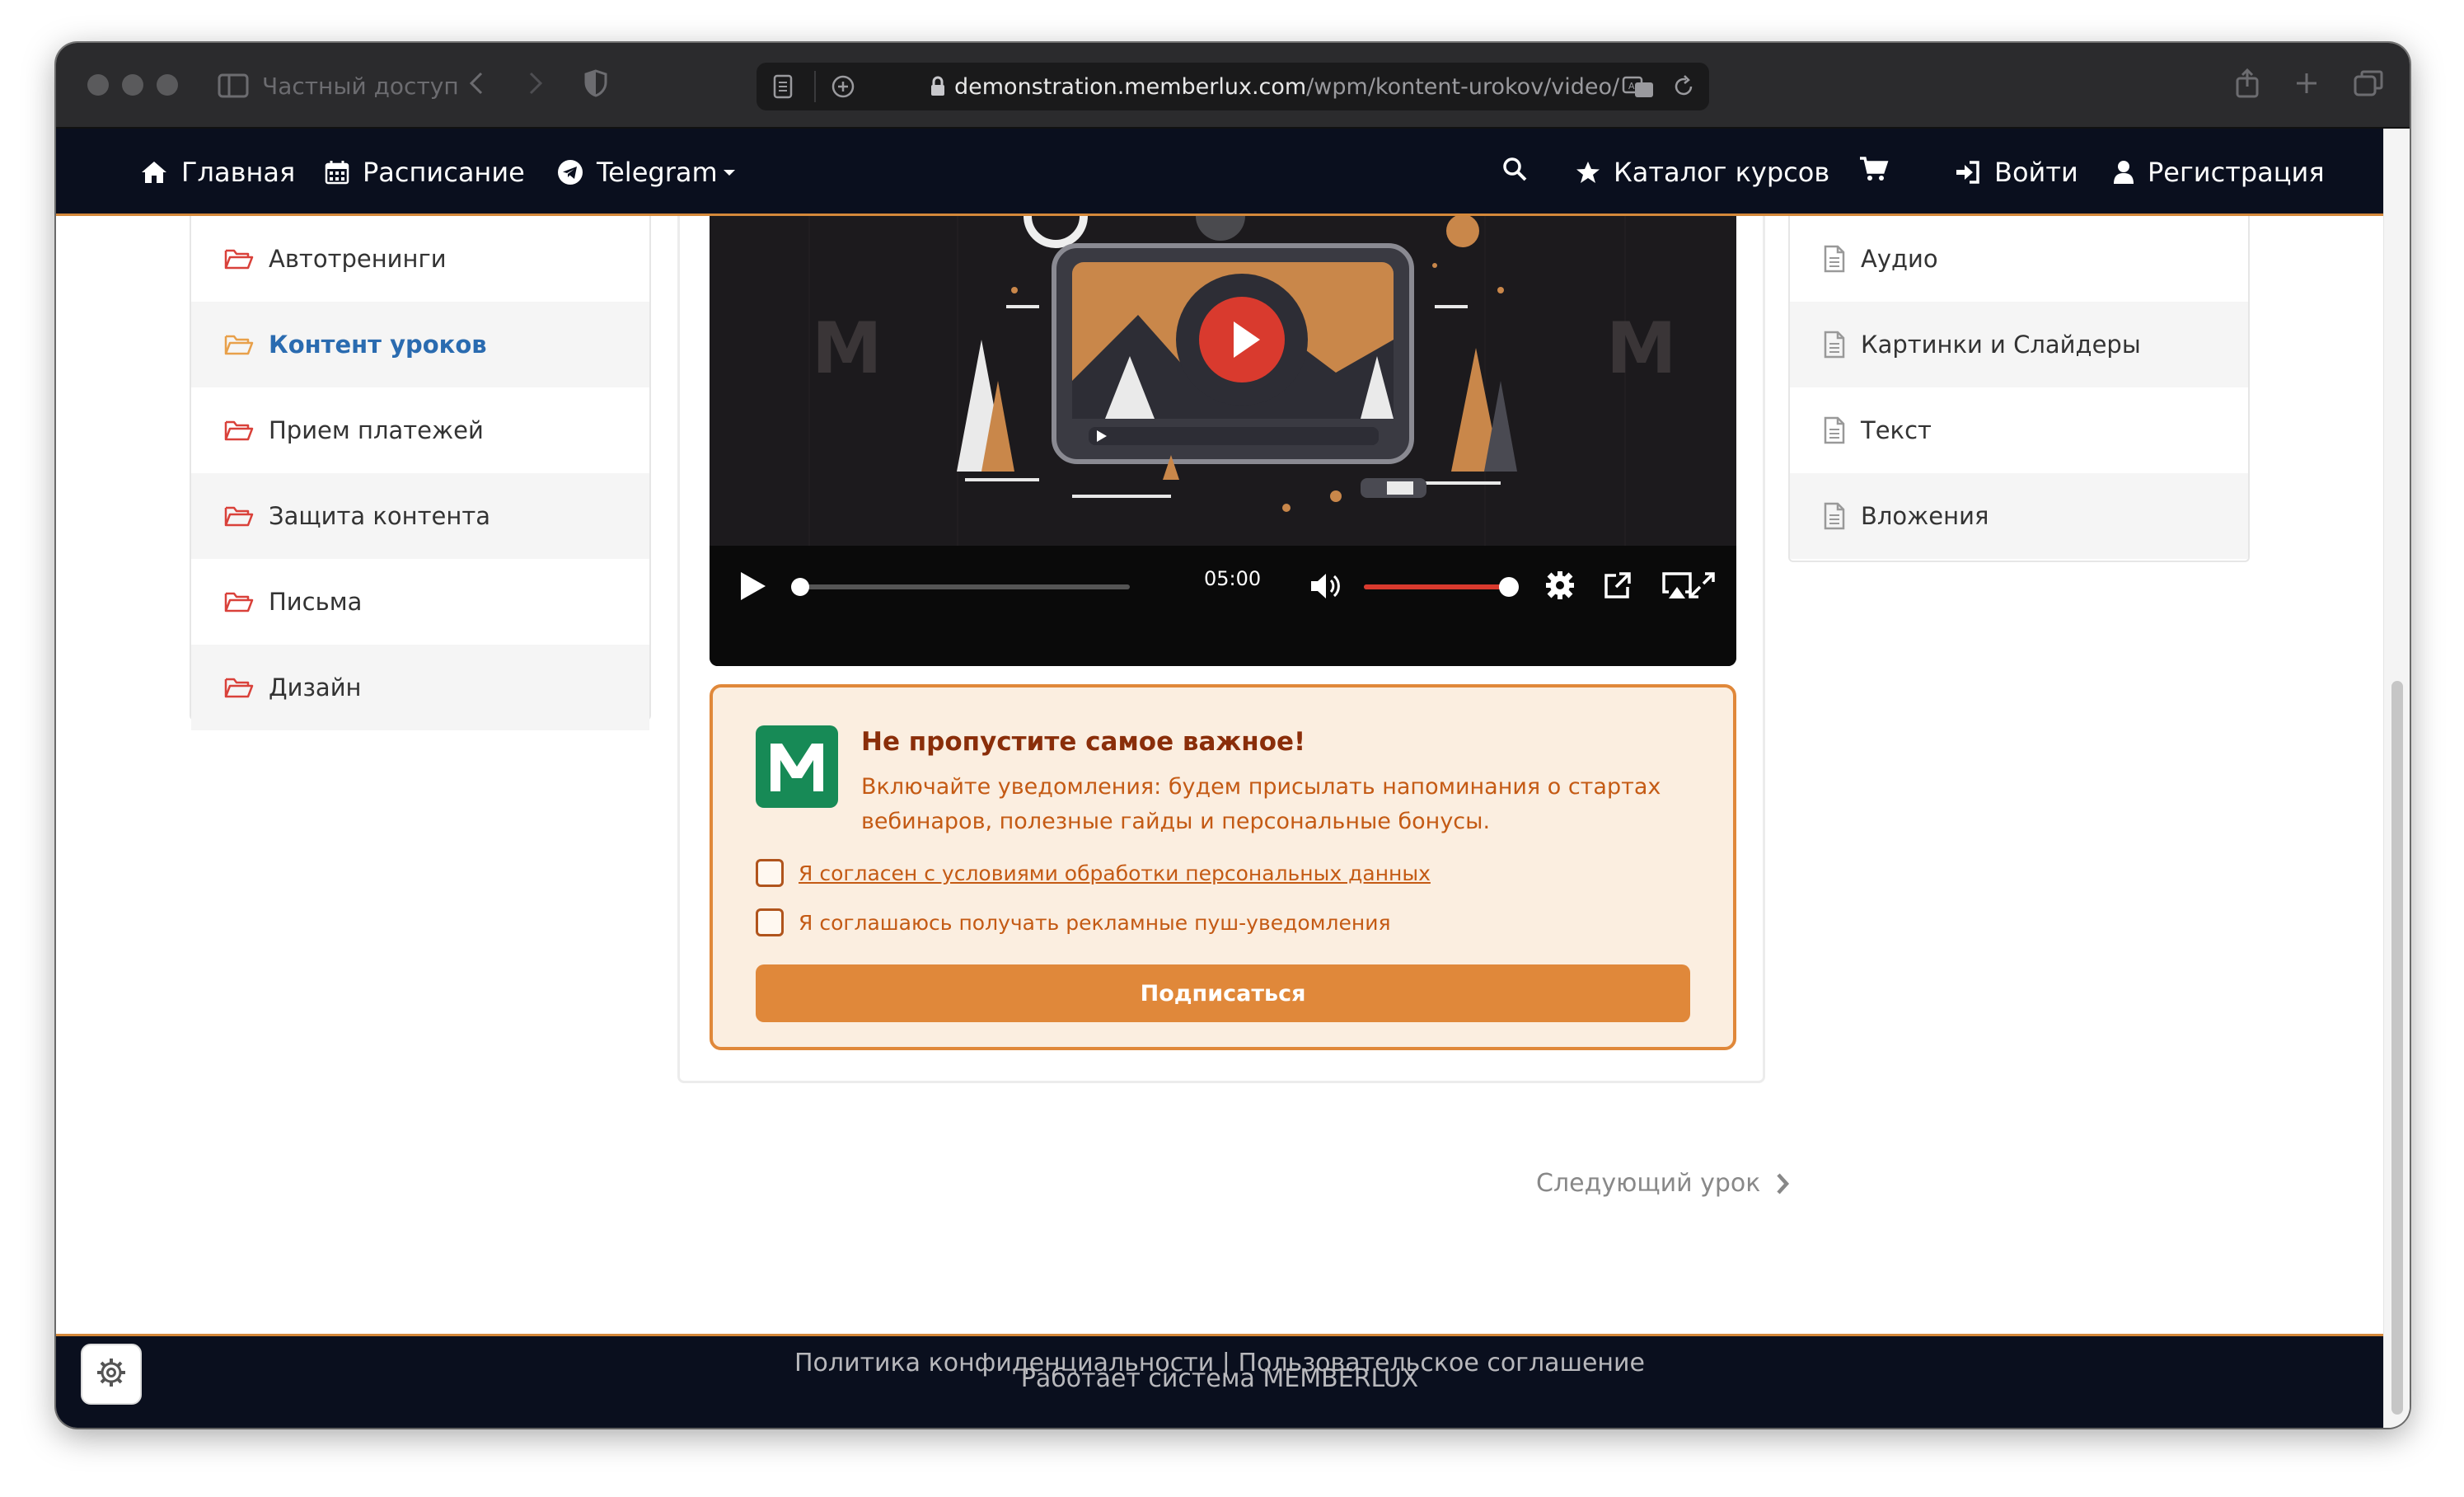 This screenshot has height=1497, width=2464. I want to click on volume-slider, so click(1440, 586).